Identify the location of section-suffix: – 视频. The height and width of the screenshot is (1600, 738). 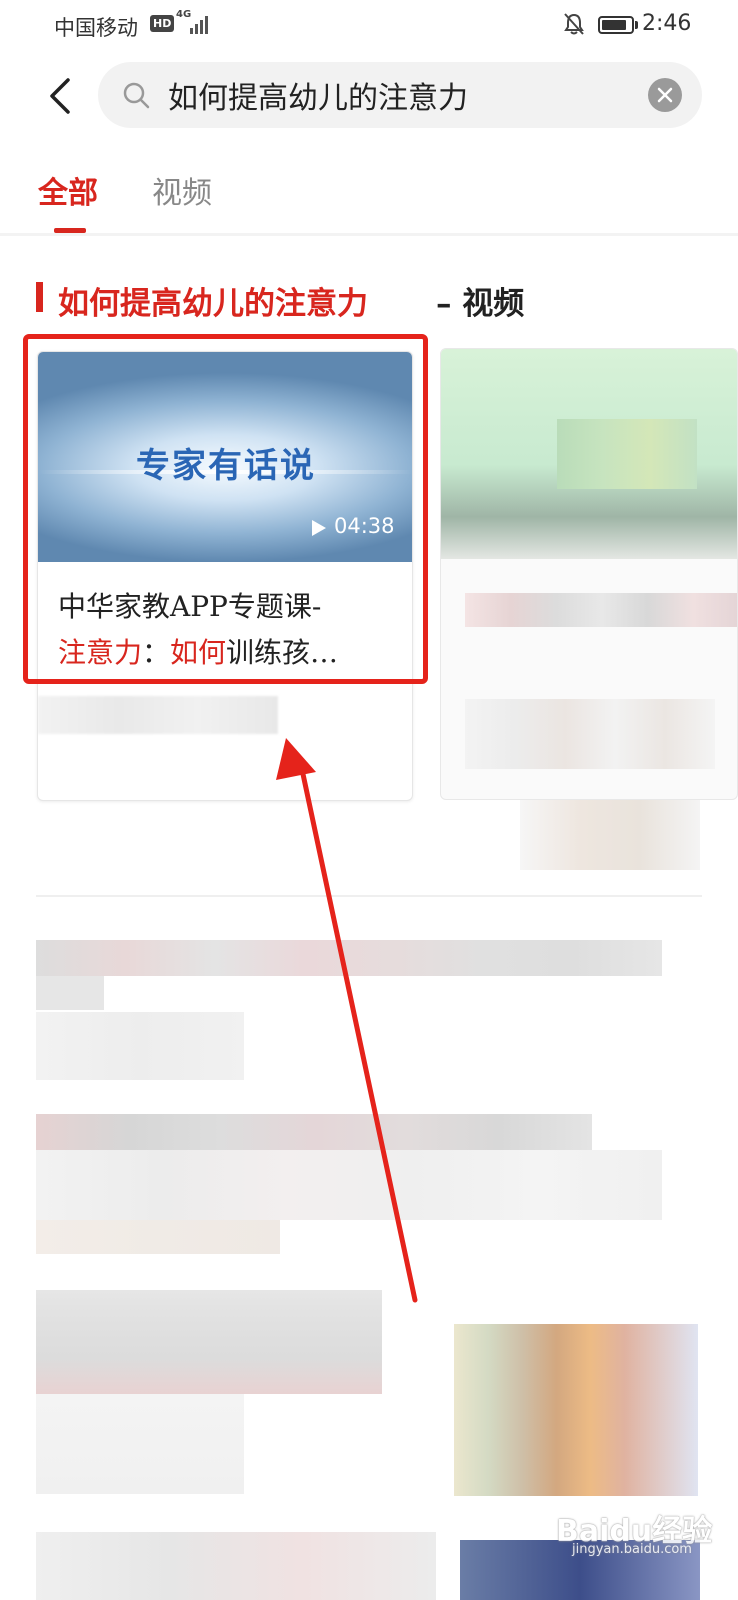
(480, 304).